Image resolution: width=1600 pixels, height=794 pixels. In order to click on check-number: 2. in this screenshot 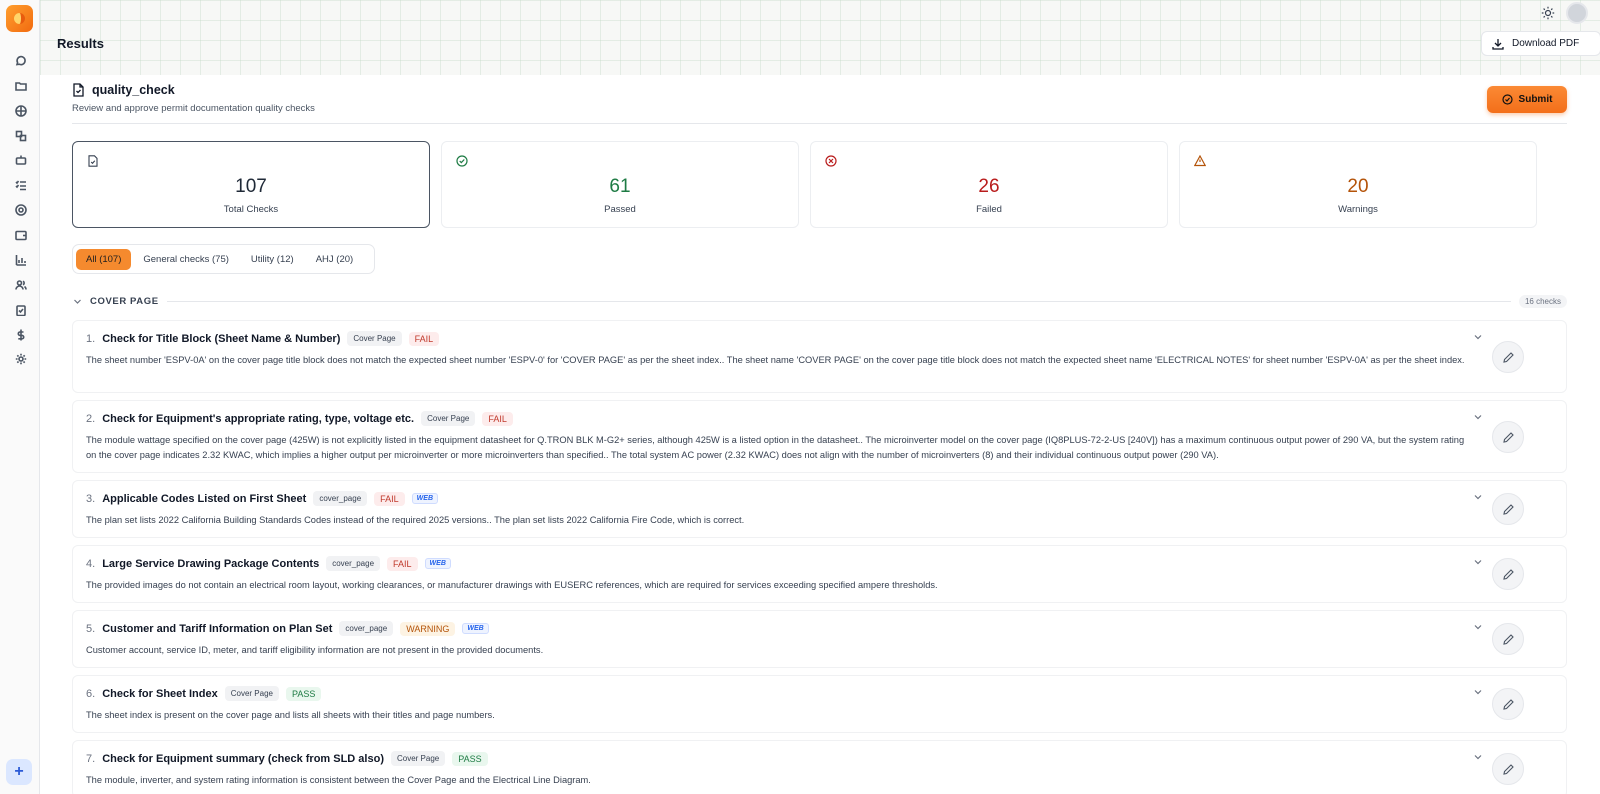, I will do `click(91, 418)`.